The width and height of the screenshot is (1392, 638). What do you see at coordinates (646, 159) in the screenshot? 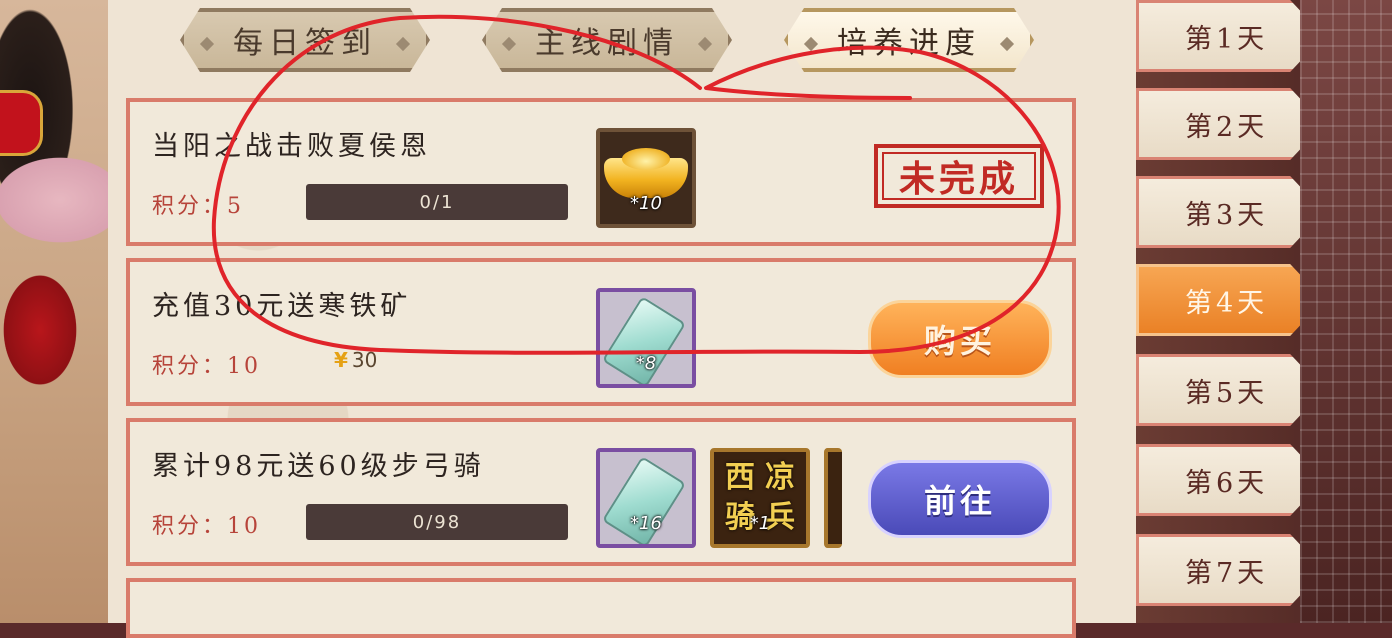
I see `ingot-top-shape` at bounding box center [646, 159].